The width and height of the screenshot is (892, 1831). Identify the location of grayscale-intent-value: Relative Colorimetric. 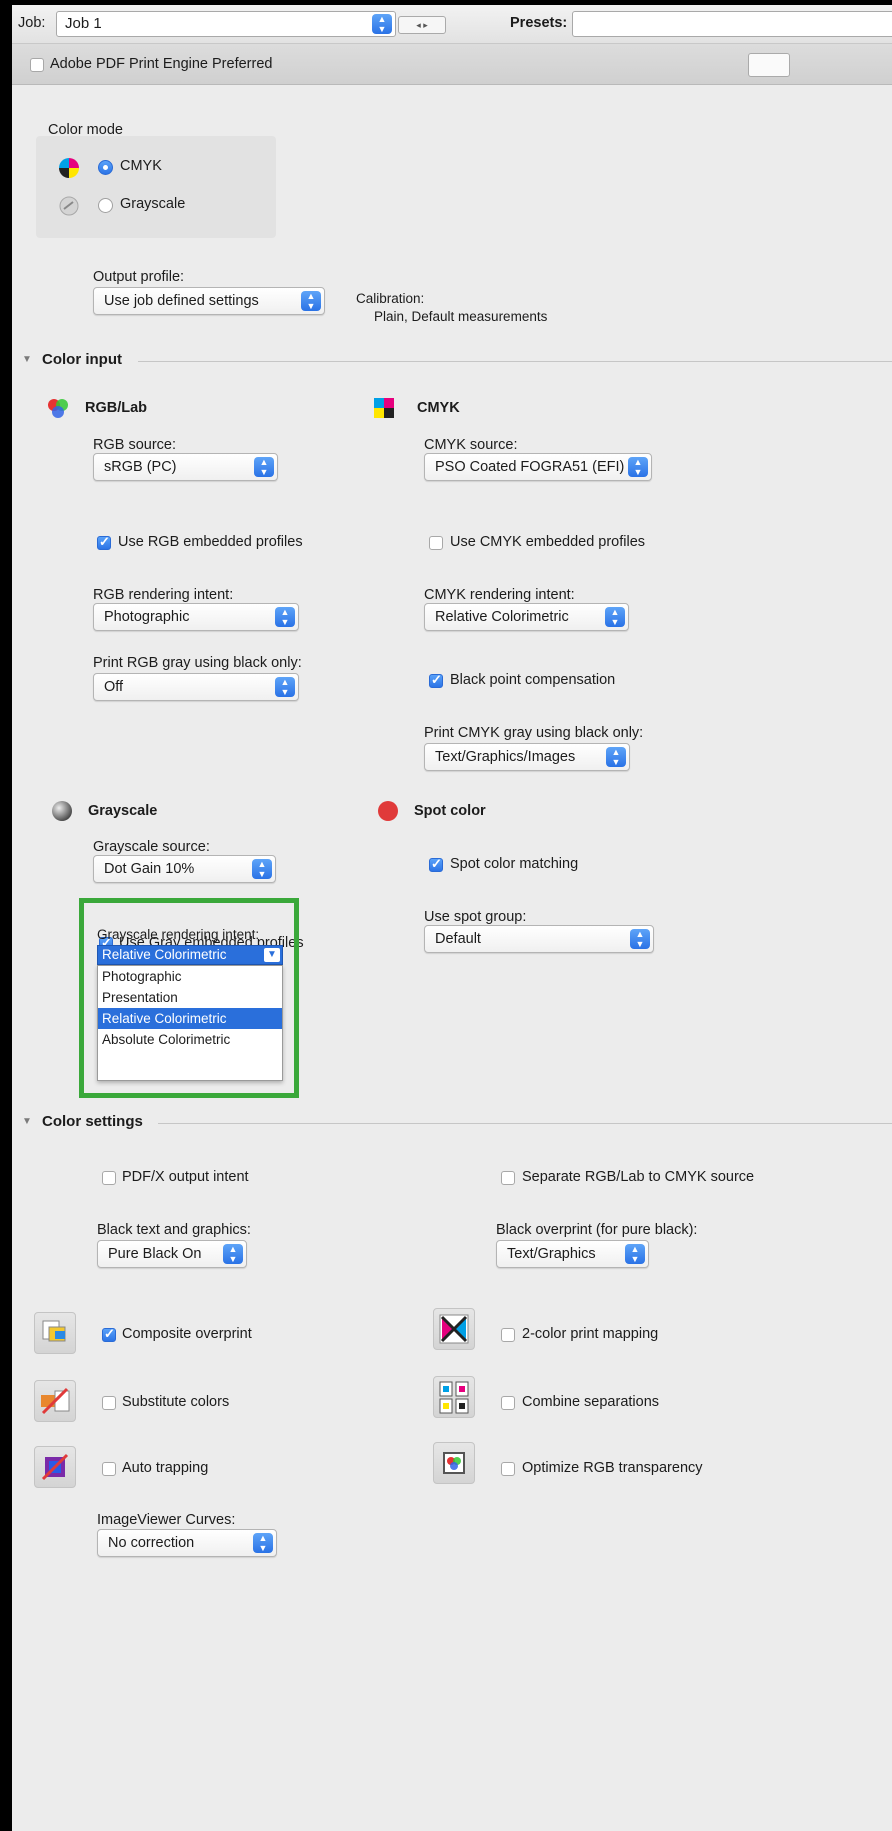
(164, 954).